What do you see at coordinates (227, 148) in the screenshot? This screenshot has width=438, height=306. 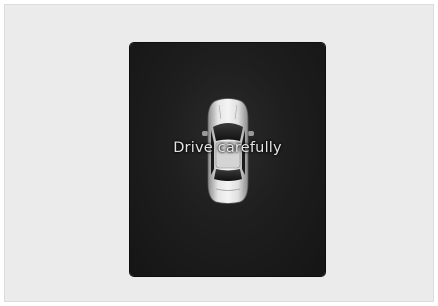 I see `drive-carefully-message: Drive carefully` at bounding box center [227, 148].